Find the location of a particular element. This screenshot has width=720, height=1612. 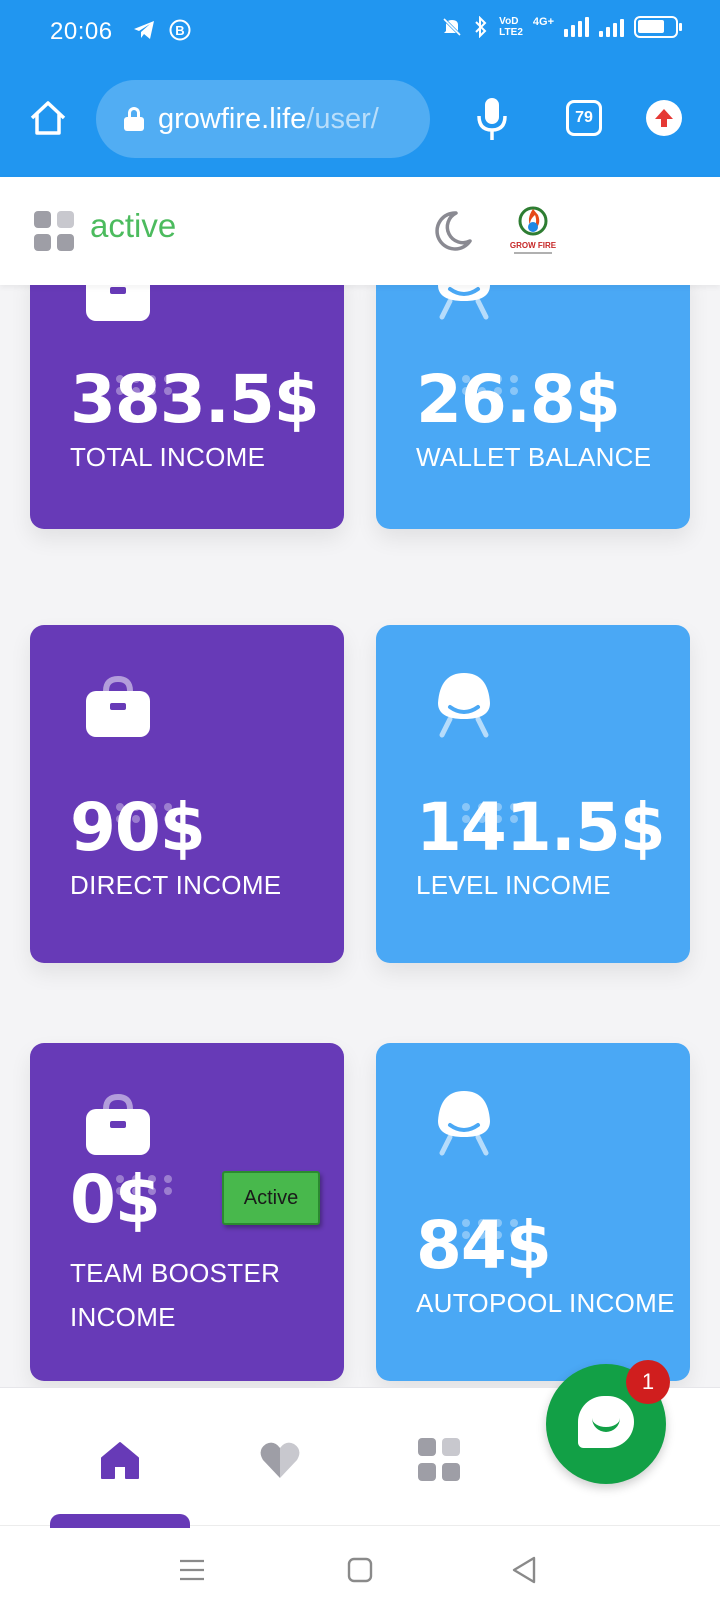

update-button is located at coordinates (664, 118).